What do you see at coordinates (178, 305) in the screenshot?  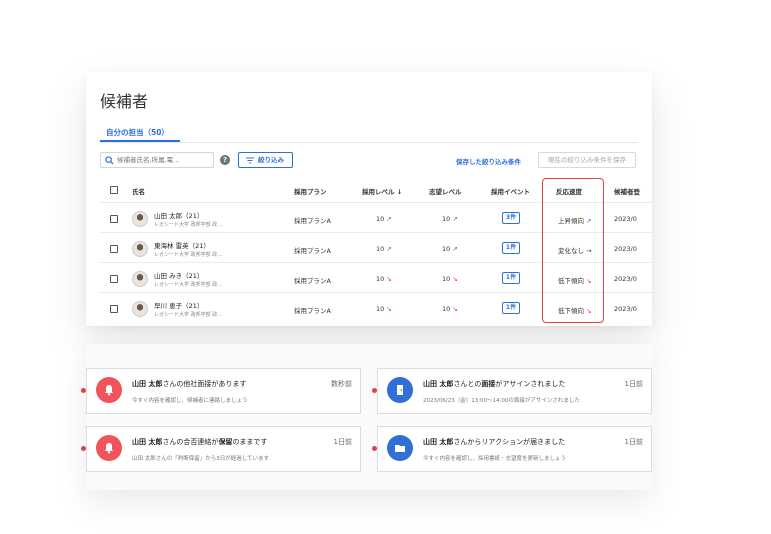 I see `candidate-name: 早川 恵子（21）` at bounding box center [178, 305].